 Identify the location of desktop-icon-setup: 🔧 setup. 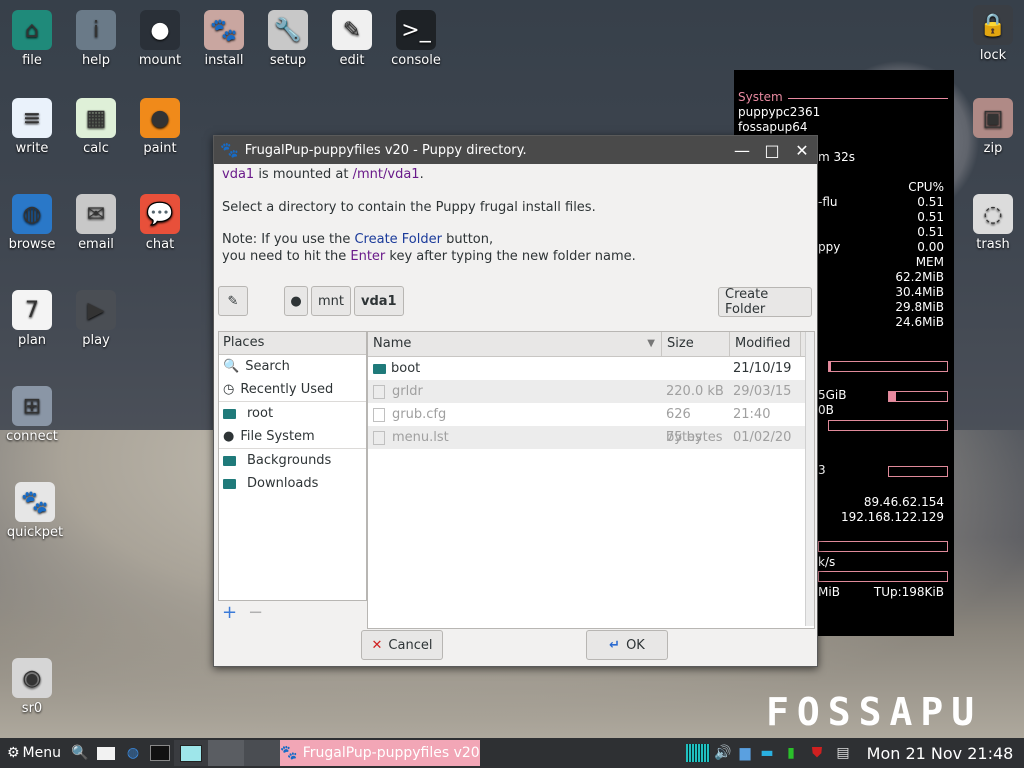
(288, 39).